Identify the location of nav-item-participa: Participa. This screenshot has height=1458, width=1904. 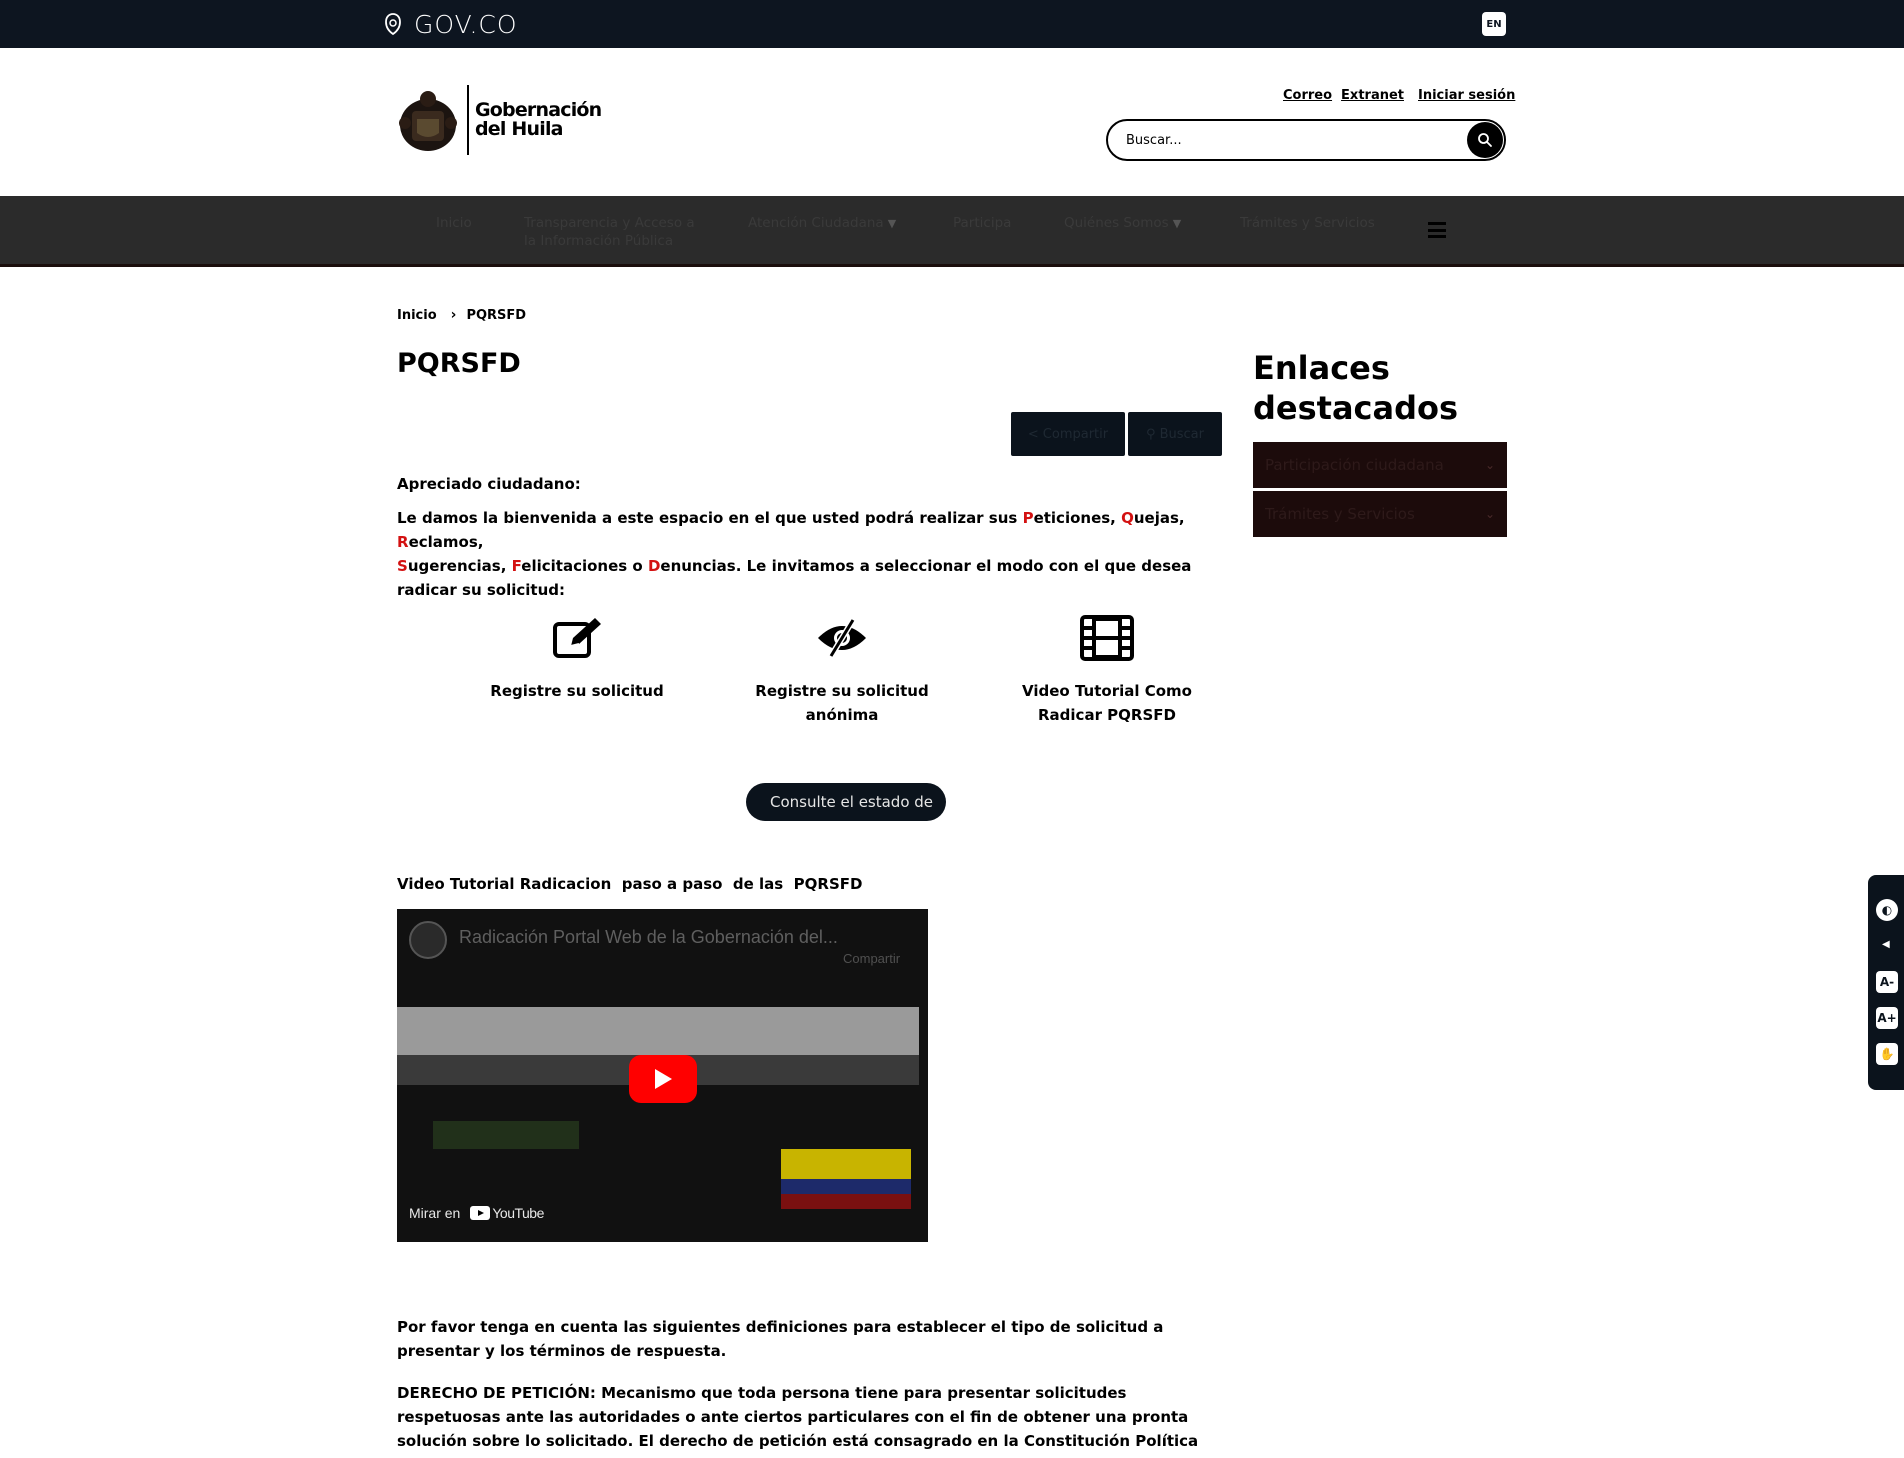
(982, 223).